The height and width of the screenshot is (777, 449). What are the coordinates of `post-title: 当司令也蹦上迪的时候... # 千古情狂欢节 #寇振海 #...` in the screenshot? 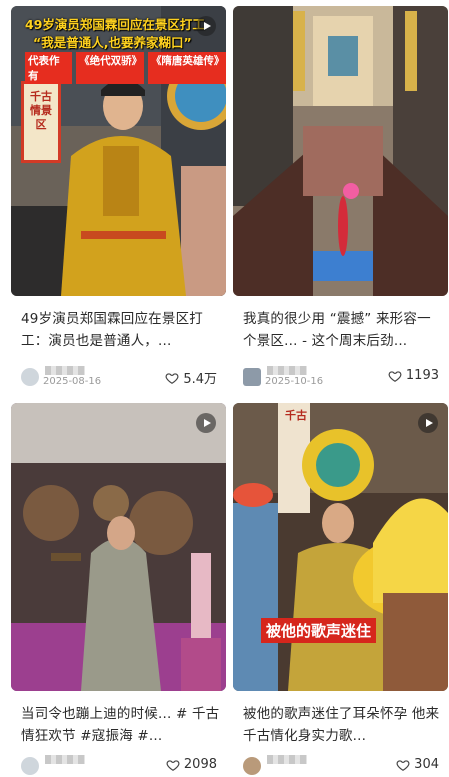 It's located at (121, 725).